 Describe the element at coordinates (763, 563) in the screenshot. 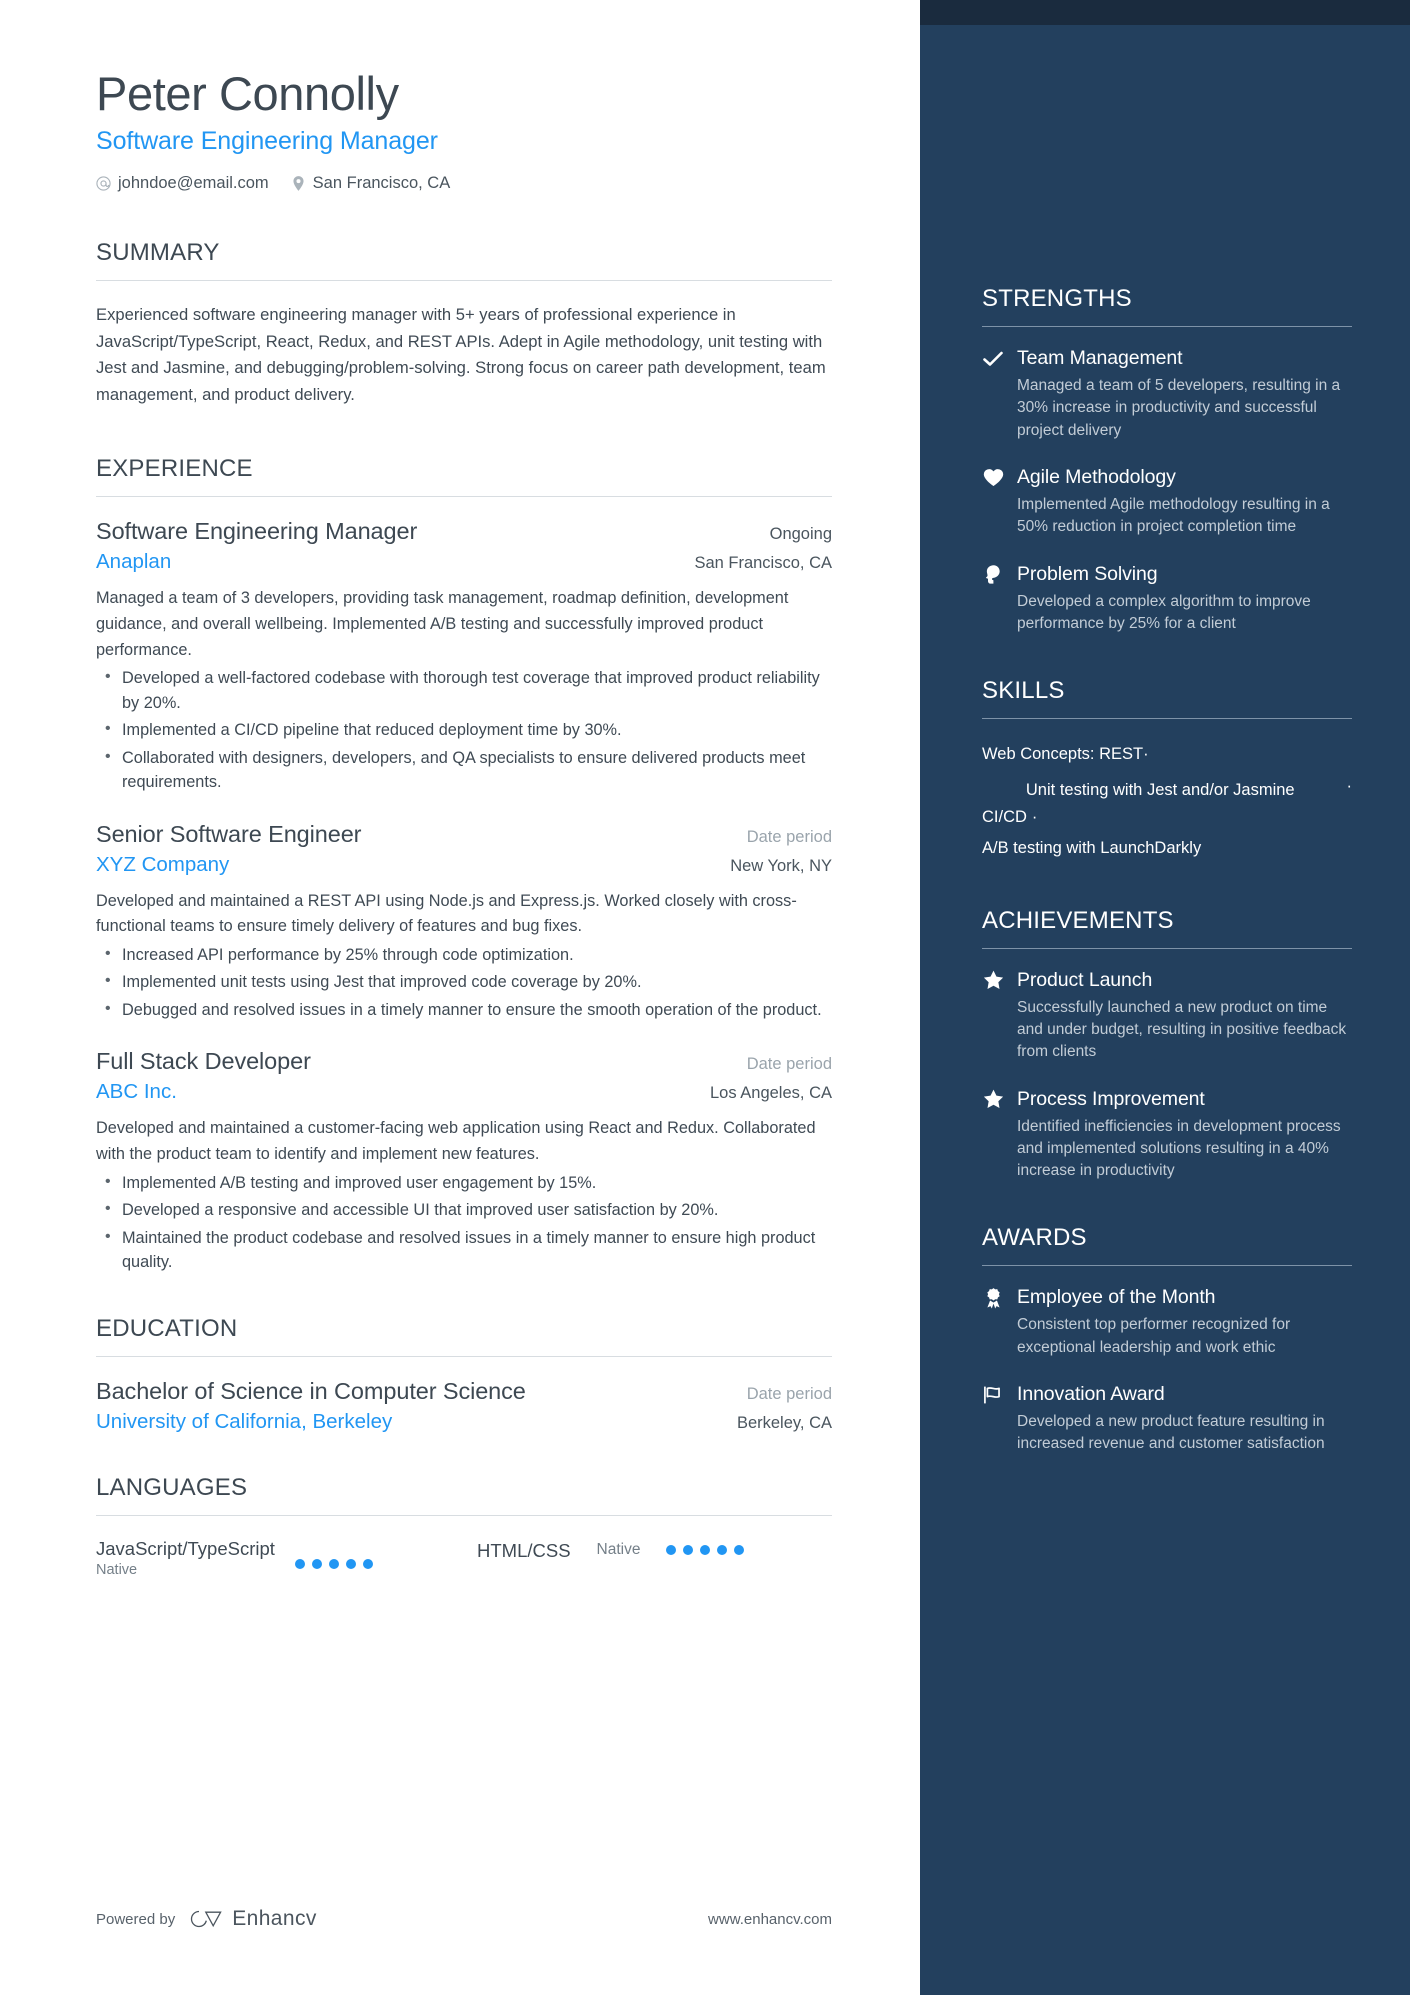

I see `experience-location: San Francisco, CA` at that location.